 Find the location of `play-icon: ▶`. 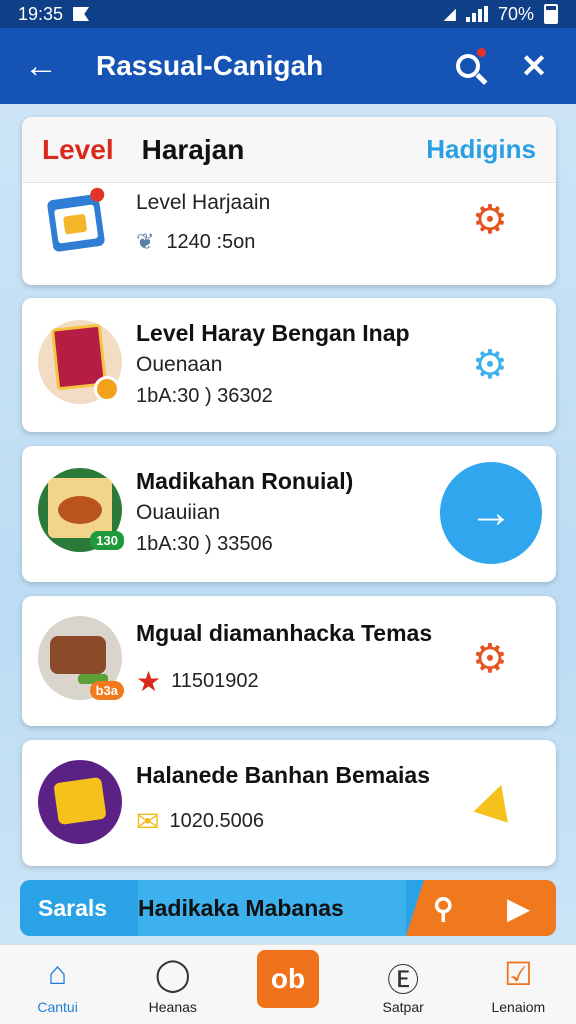

play-icon: ▶ is located at coordinates (518, 908).